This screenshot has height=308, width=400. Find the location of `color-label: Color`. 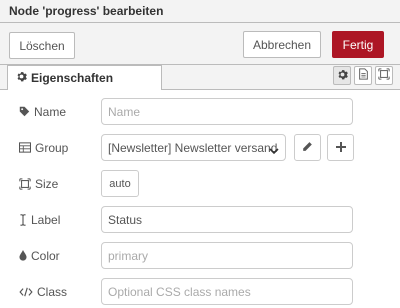

color-label: Color is located at coordinates (45, 255).